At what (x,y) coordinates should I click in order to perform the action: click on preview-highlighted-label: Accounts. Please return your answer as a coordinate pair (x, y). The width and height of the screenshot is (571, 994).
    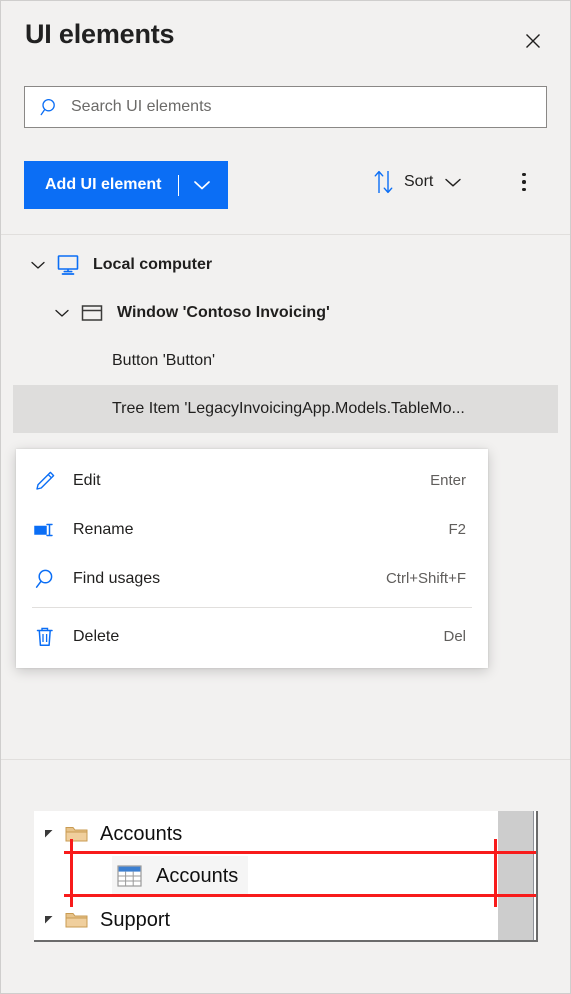
    Looking at the image, I should click on (197, 875).